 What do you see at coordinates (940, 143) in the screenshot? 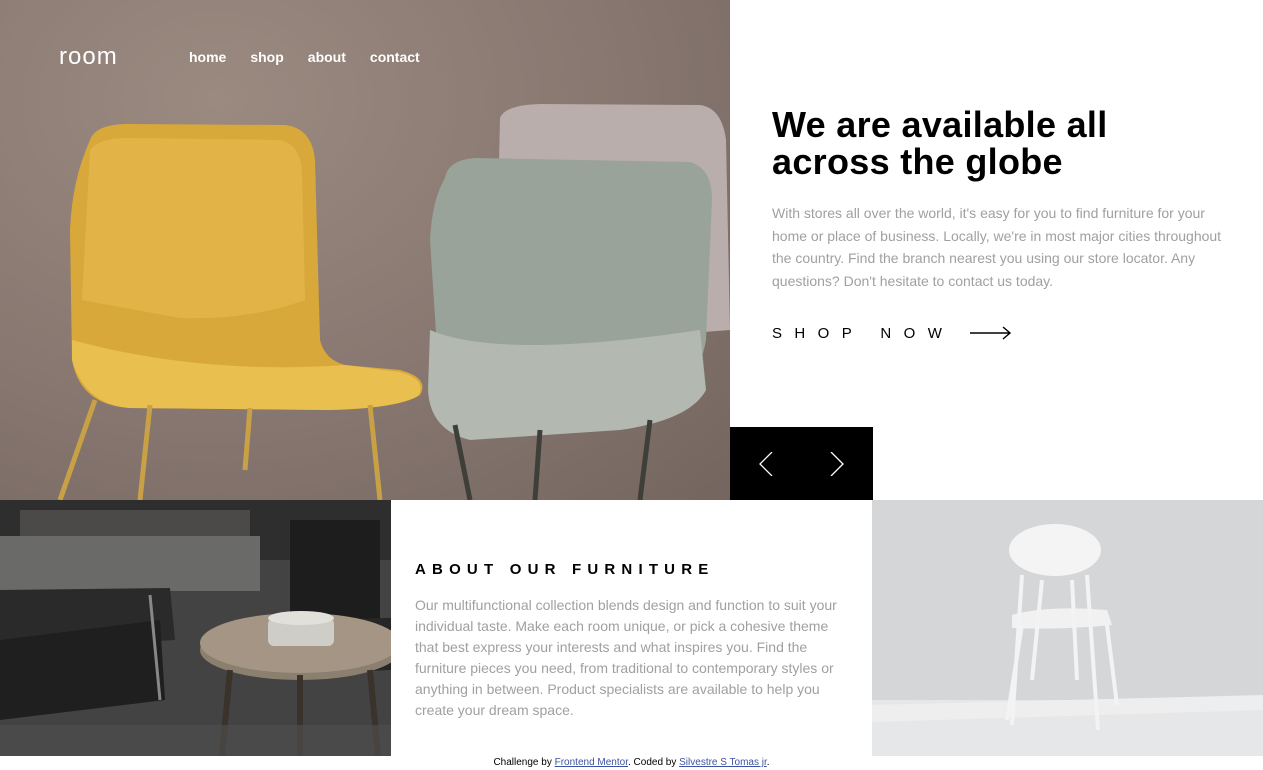
I see `hero-title: We are available all across the globe` at bounding box center [940, 143].